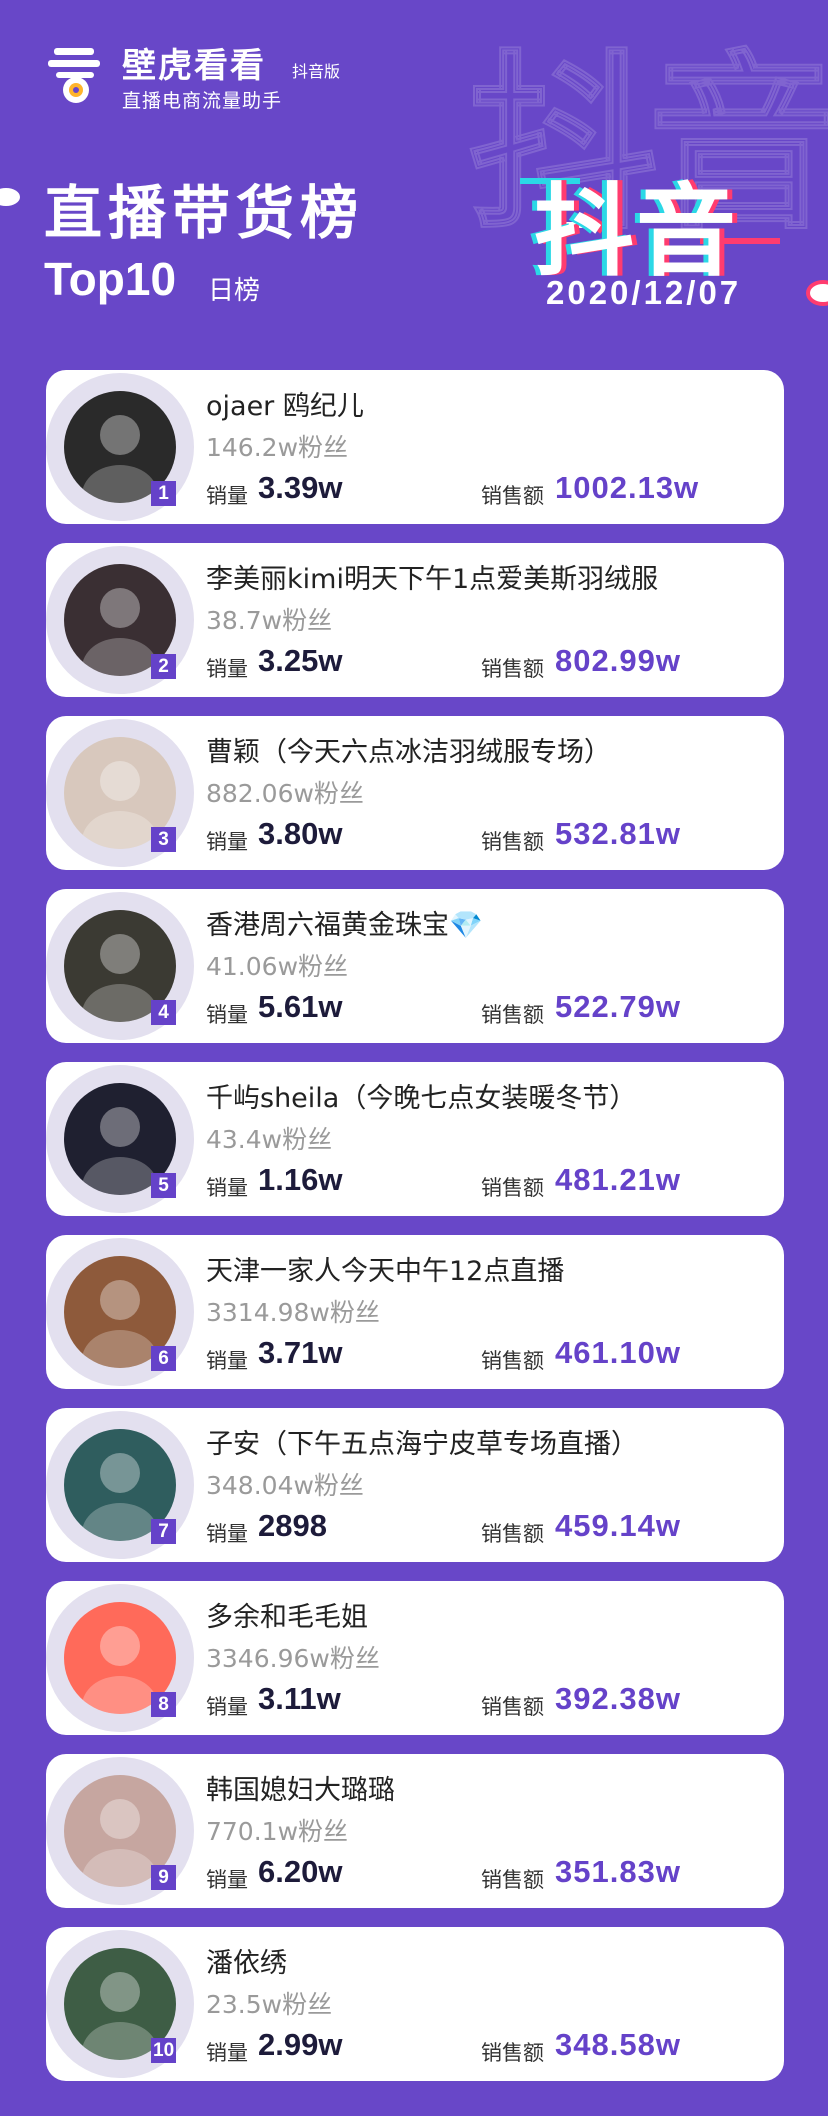  Describe the element at coordinates (163, 1185) in the screenshot. I see `rank-badge: 5` at that location.